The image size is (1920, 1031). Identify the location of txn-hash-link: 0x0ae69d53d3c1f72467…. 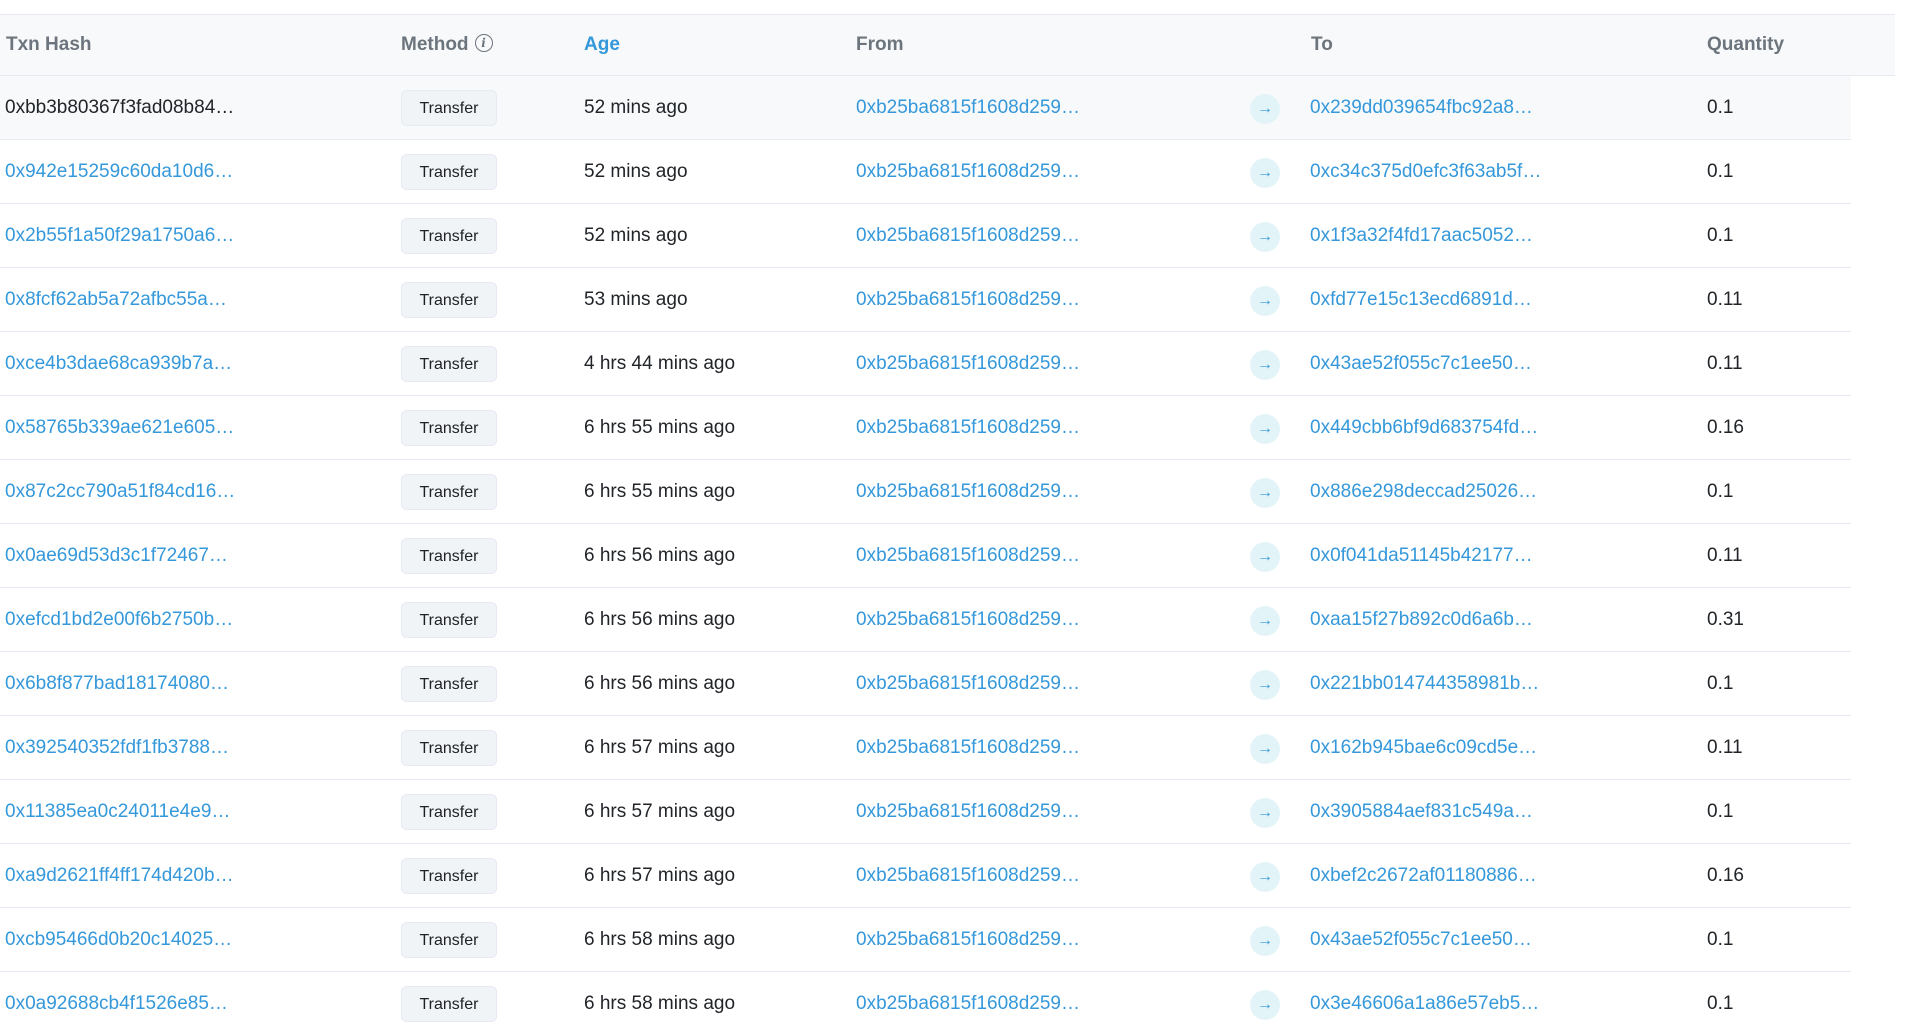
(195, 555).